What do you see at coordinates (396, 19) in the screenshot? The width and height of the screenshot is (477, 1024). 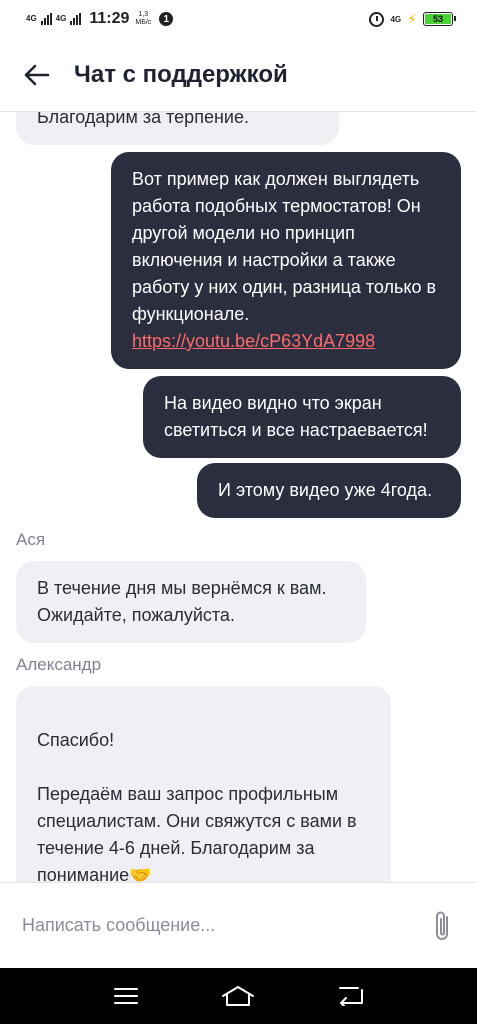 I see `network-type-3: 4G` at bounding box center [396, 19].